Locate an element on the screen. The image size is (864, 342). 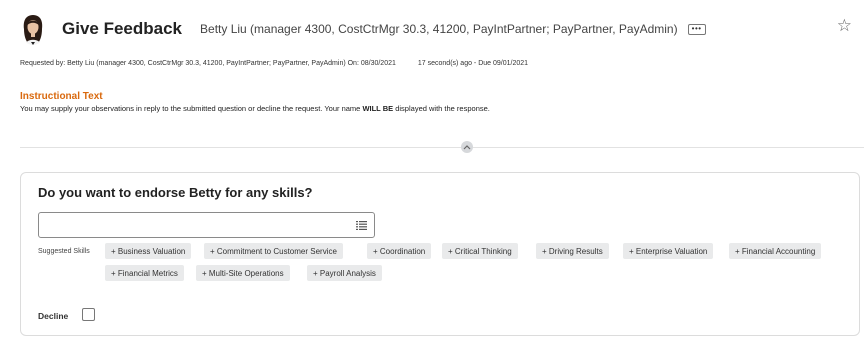
more-options-button: ••• is located at coordinates (696, 29).